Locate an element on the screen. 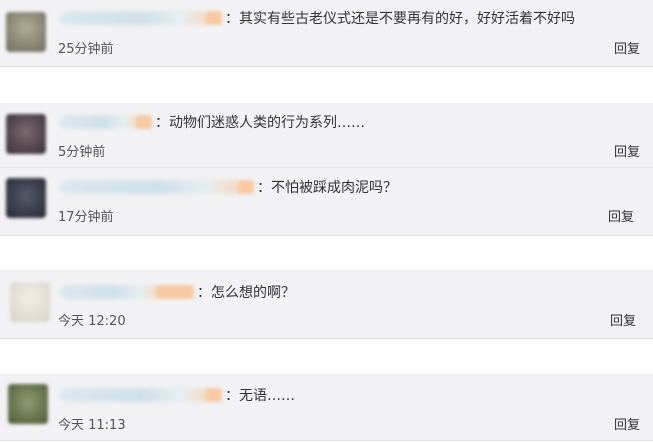  comment-card: ： 动物们迷惑人类的行为系列…… 5分钟前 回复 is located at coordinates (326, 135).